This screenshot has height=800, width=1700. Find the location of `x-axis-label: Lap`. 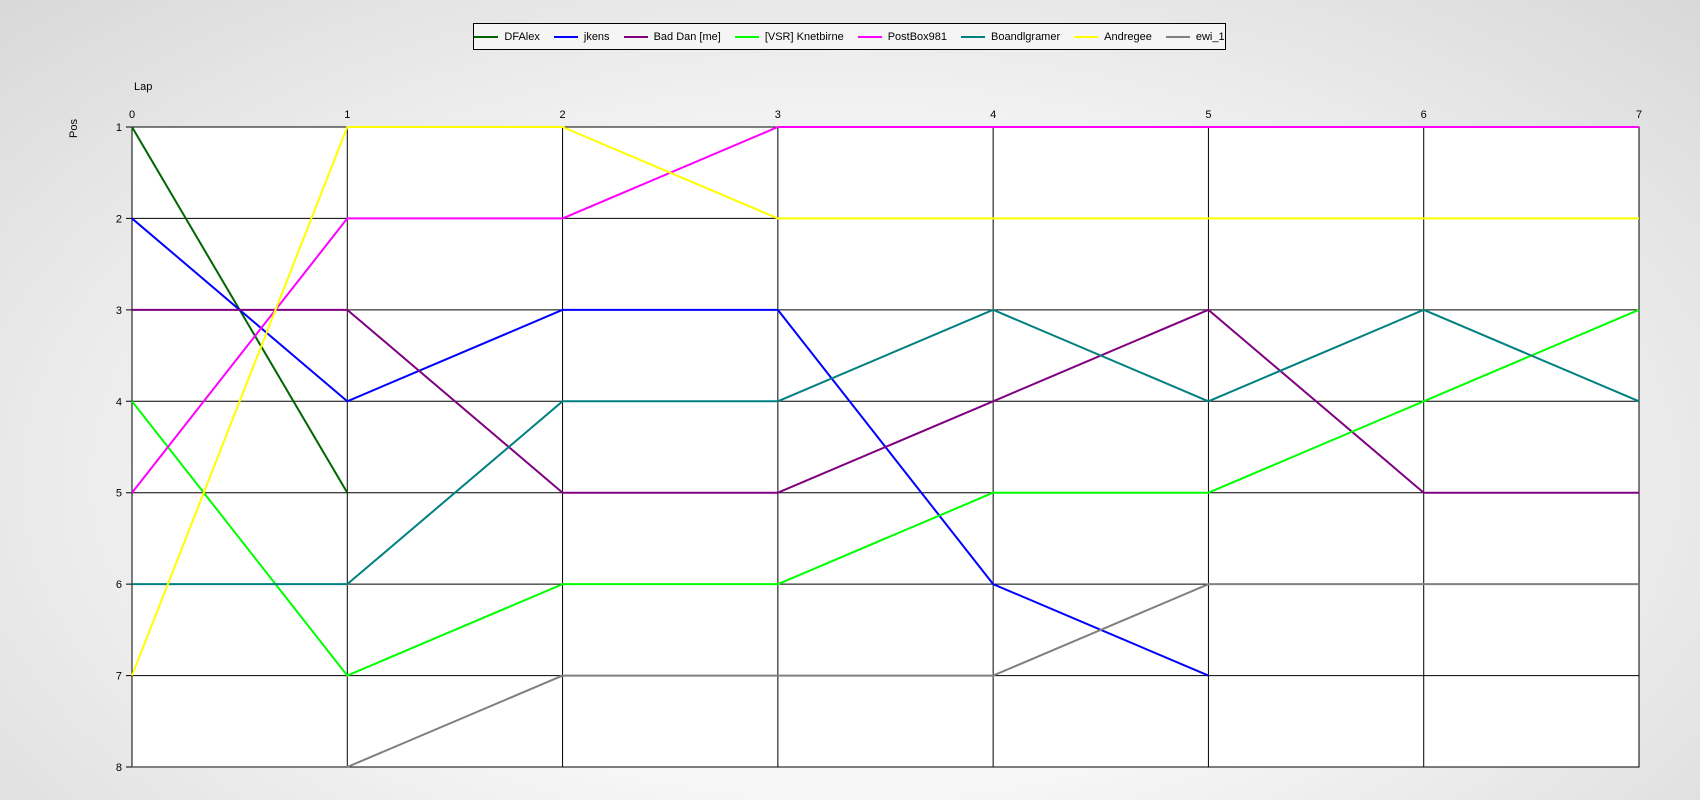

x-axis-label: Lap is located at coordinates (143, 87).